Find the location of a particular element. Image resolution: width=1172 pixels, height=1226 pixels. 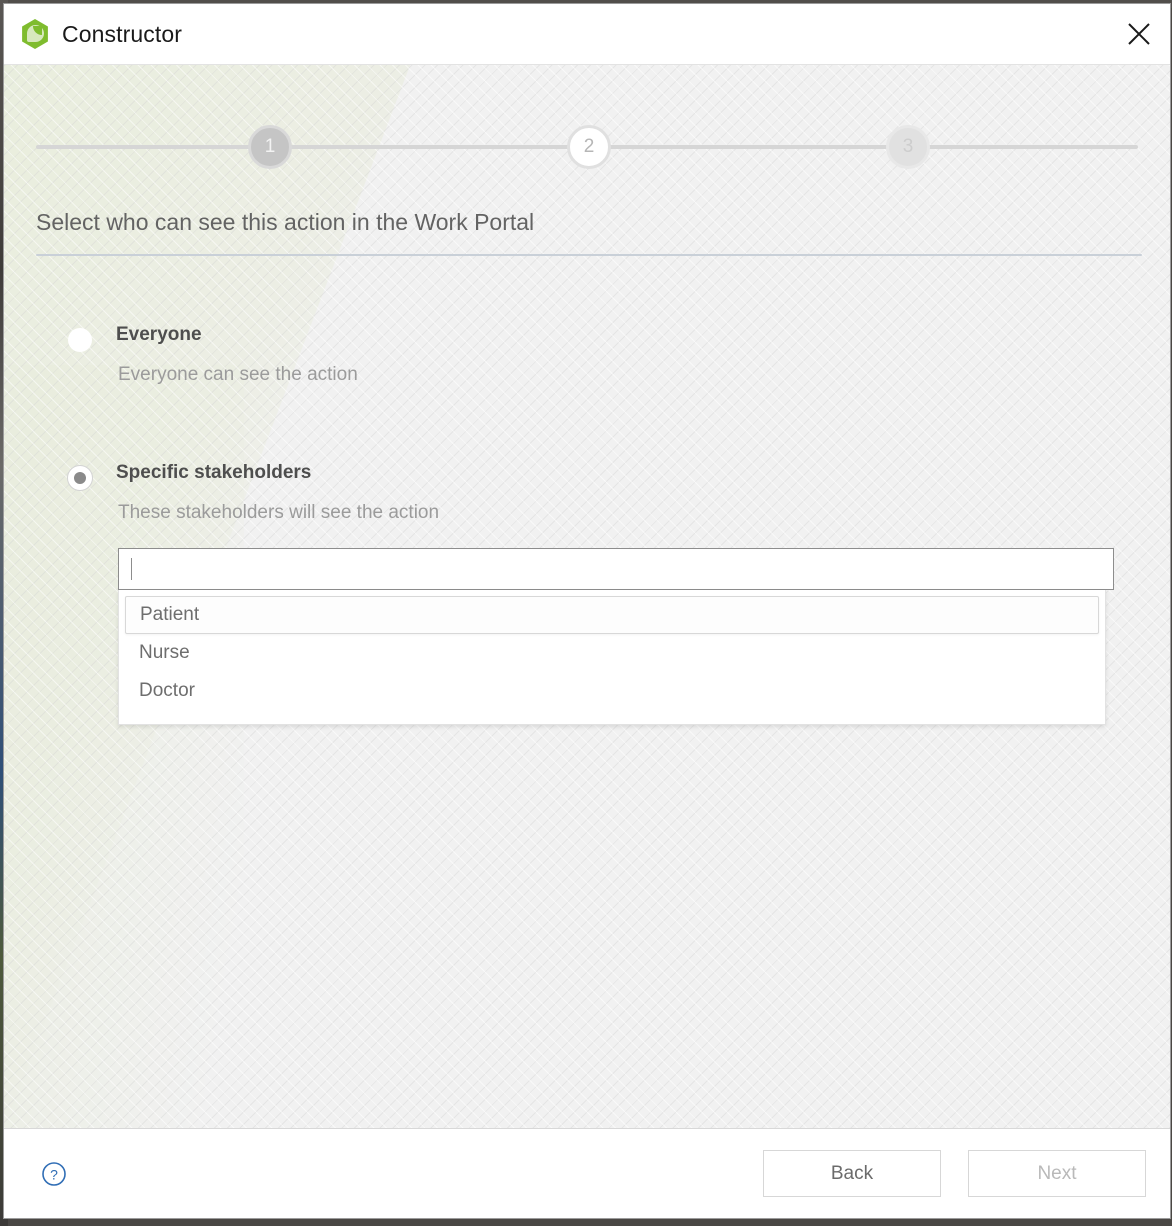

close-icon is located at coordinates (1139, 33).